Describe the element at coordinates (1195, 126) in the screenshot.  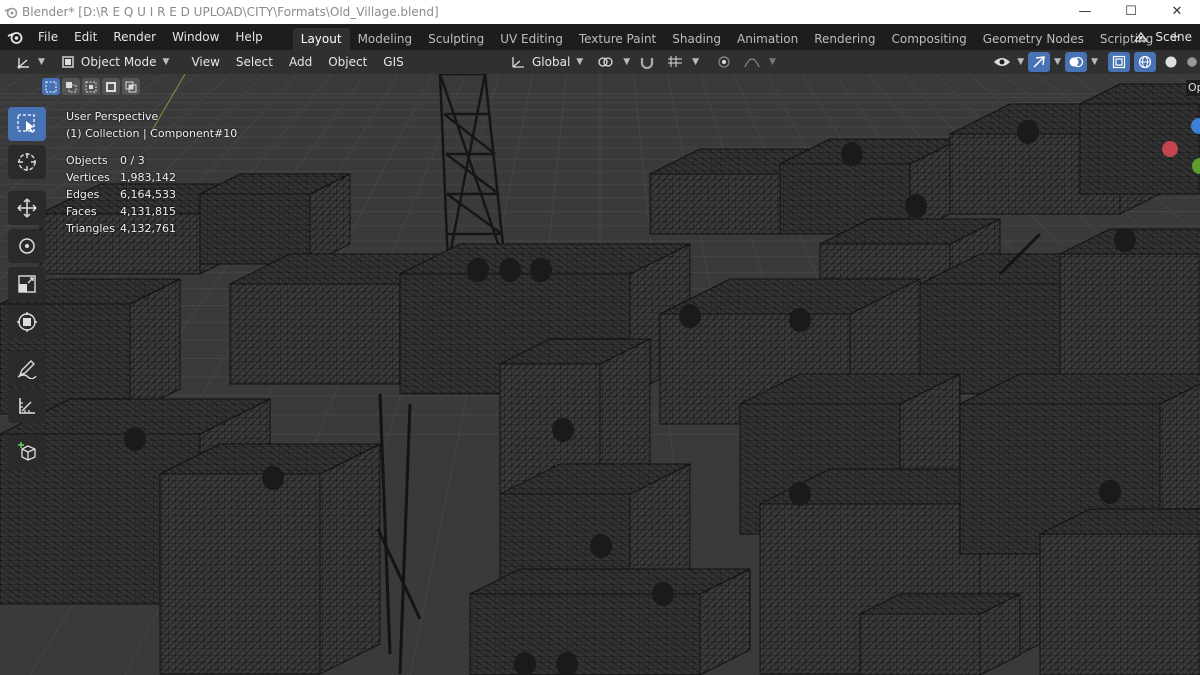
I see `gizmo-z-axis` at that location.